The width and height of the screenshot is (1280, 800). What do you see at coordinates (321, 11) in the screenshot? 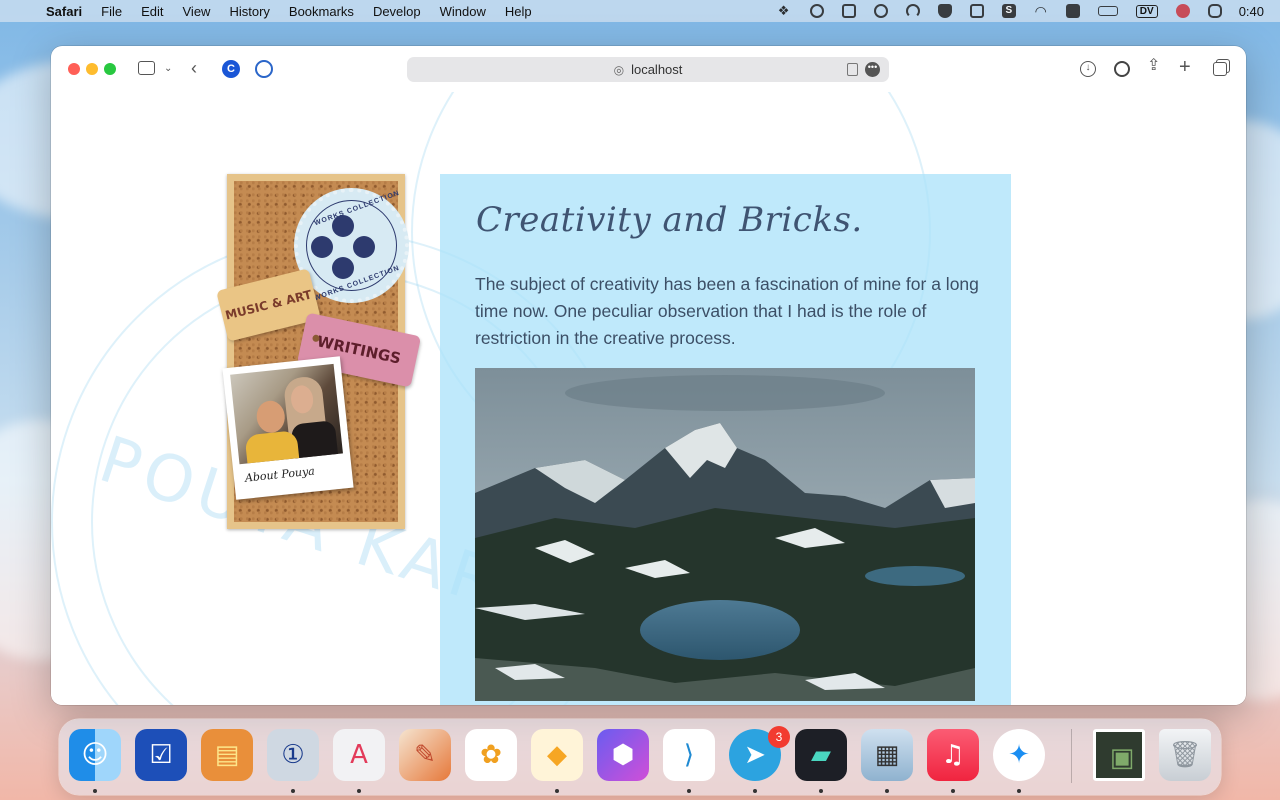
I see `menu-bookmarks: Bookmarks` at bounding box center [321, 11].